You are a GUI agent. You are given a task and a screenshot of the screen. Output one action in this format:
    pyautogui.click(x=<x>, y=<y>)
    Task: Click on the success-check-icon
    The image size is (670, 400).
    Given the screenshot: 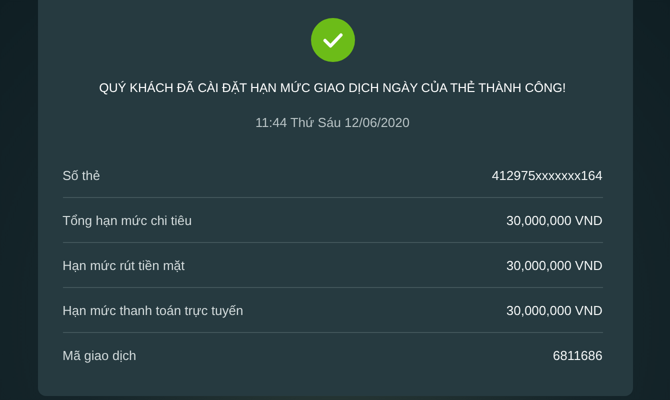 What is the action you would take?
    pyautogui.click(x=332, y=40)
    